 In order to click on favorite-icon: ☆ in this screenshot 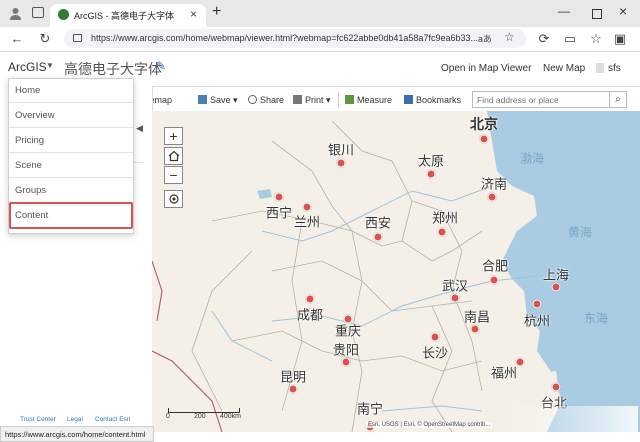, I will do `click(509, 37)`.